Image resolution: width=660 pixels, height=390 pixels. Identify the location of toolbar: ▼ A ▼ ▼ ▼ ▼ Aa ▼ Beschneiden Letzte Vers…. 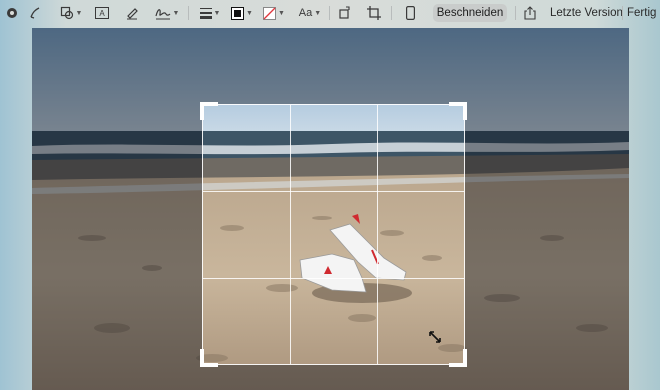
(330, 14).